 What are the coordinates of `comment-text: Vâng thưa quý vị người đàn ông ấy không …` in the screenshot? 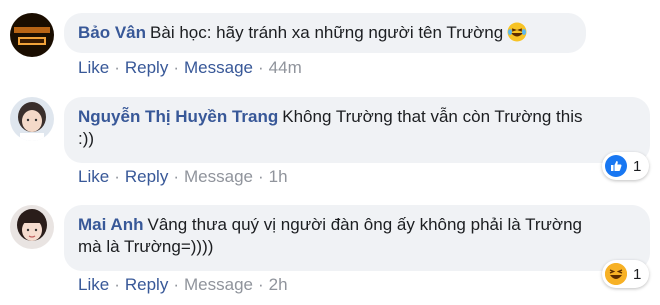 It's located at (364, 224).